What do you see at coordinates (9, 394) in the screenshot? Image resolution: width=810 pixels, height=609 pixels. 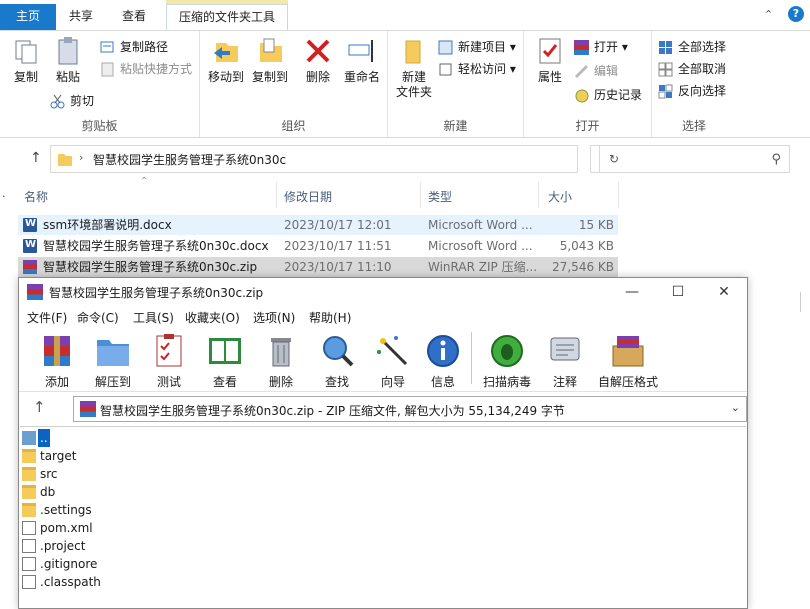 I see `navigation-pane: ·` at bounding box center [9, 394].